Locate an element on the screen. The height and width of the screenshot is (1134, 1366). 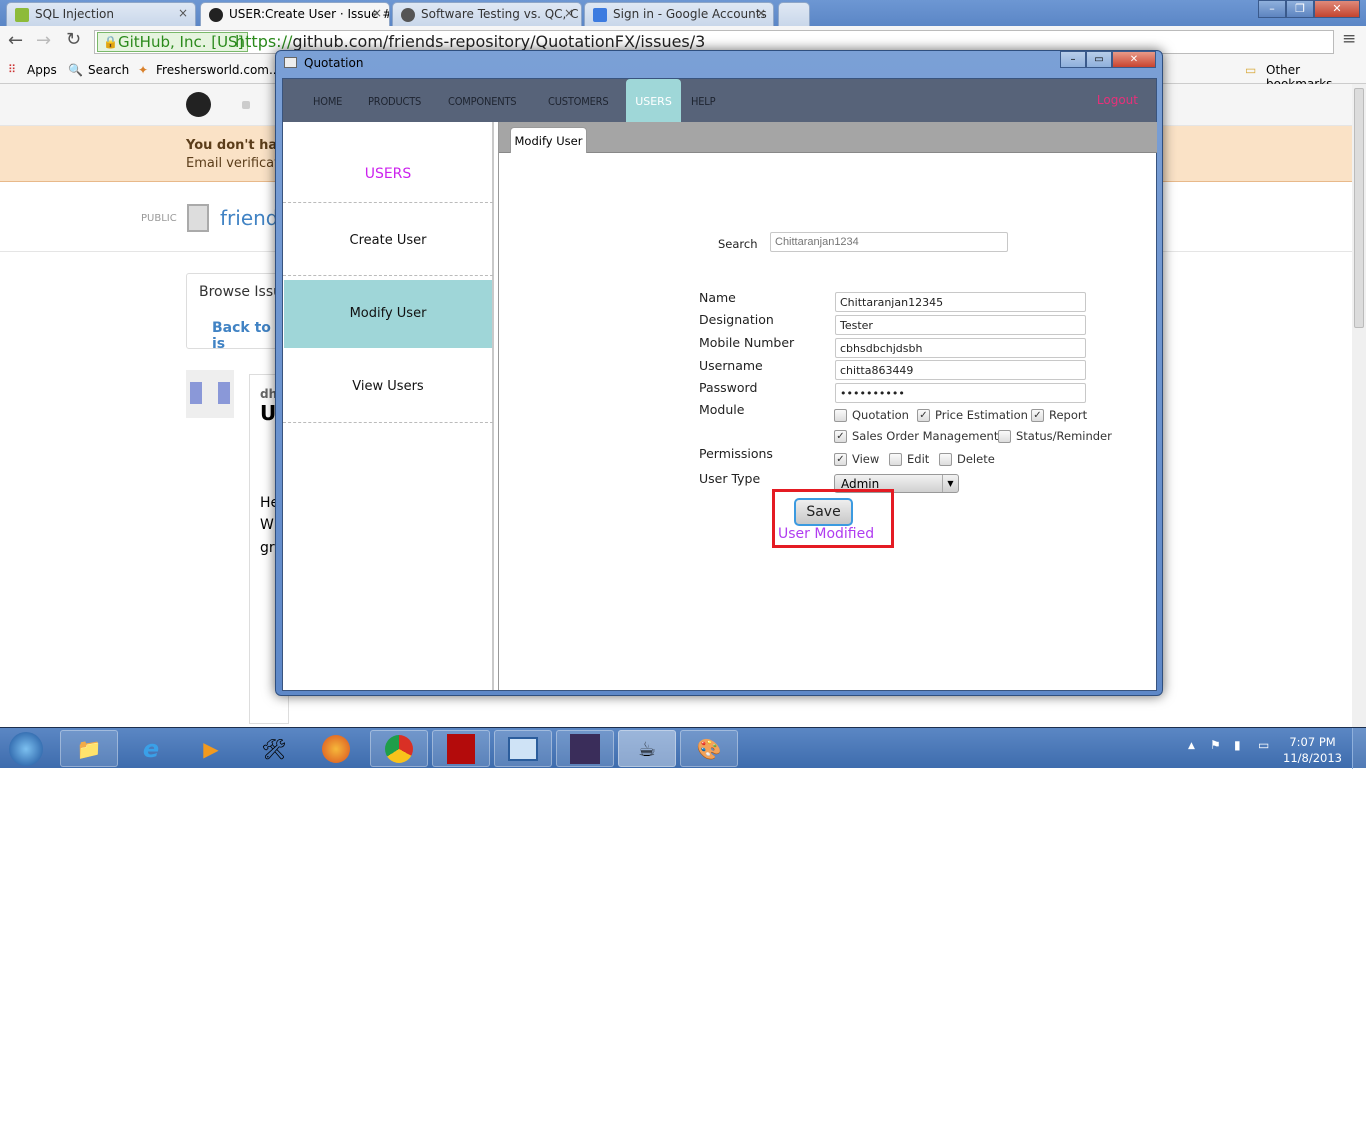
flag-icon: ⚑ is located at coordinates (1215, 745).